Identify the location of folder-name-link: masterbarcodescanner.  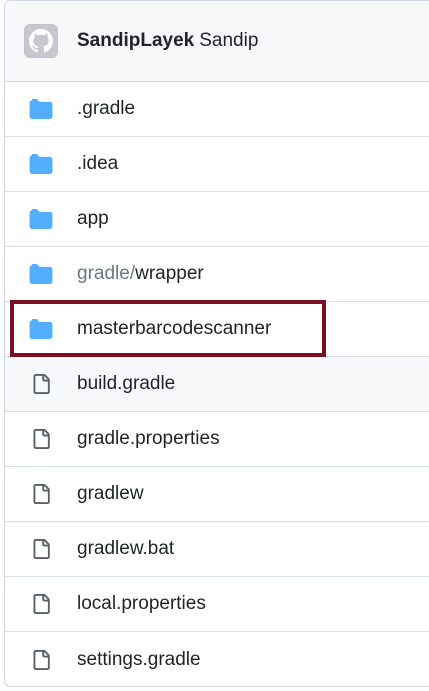
(174, 329).